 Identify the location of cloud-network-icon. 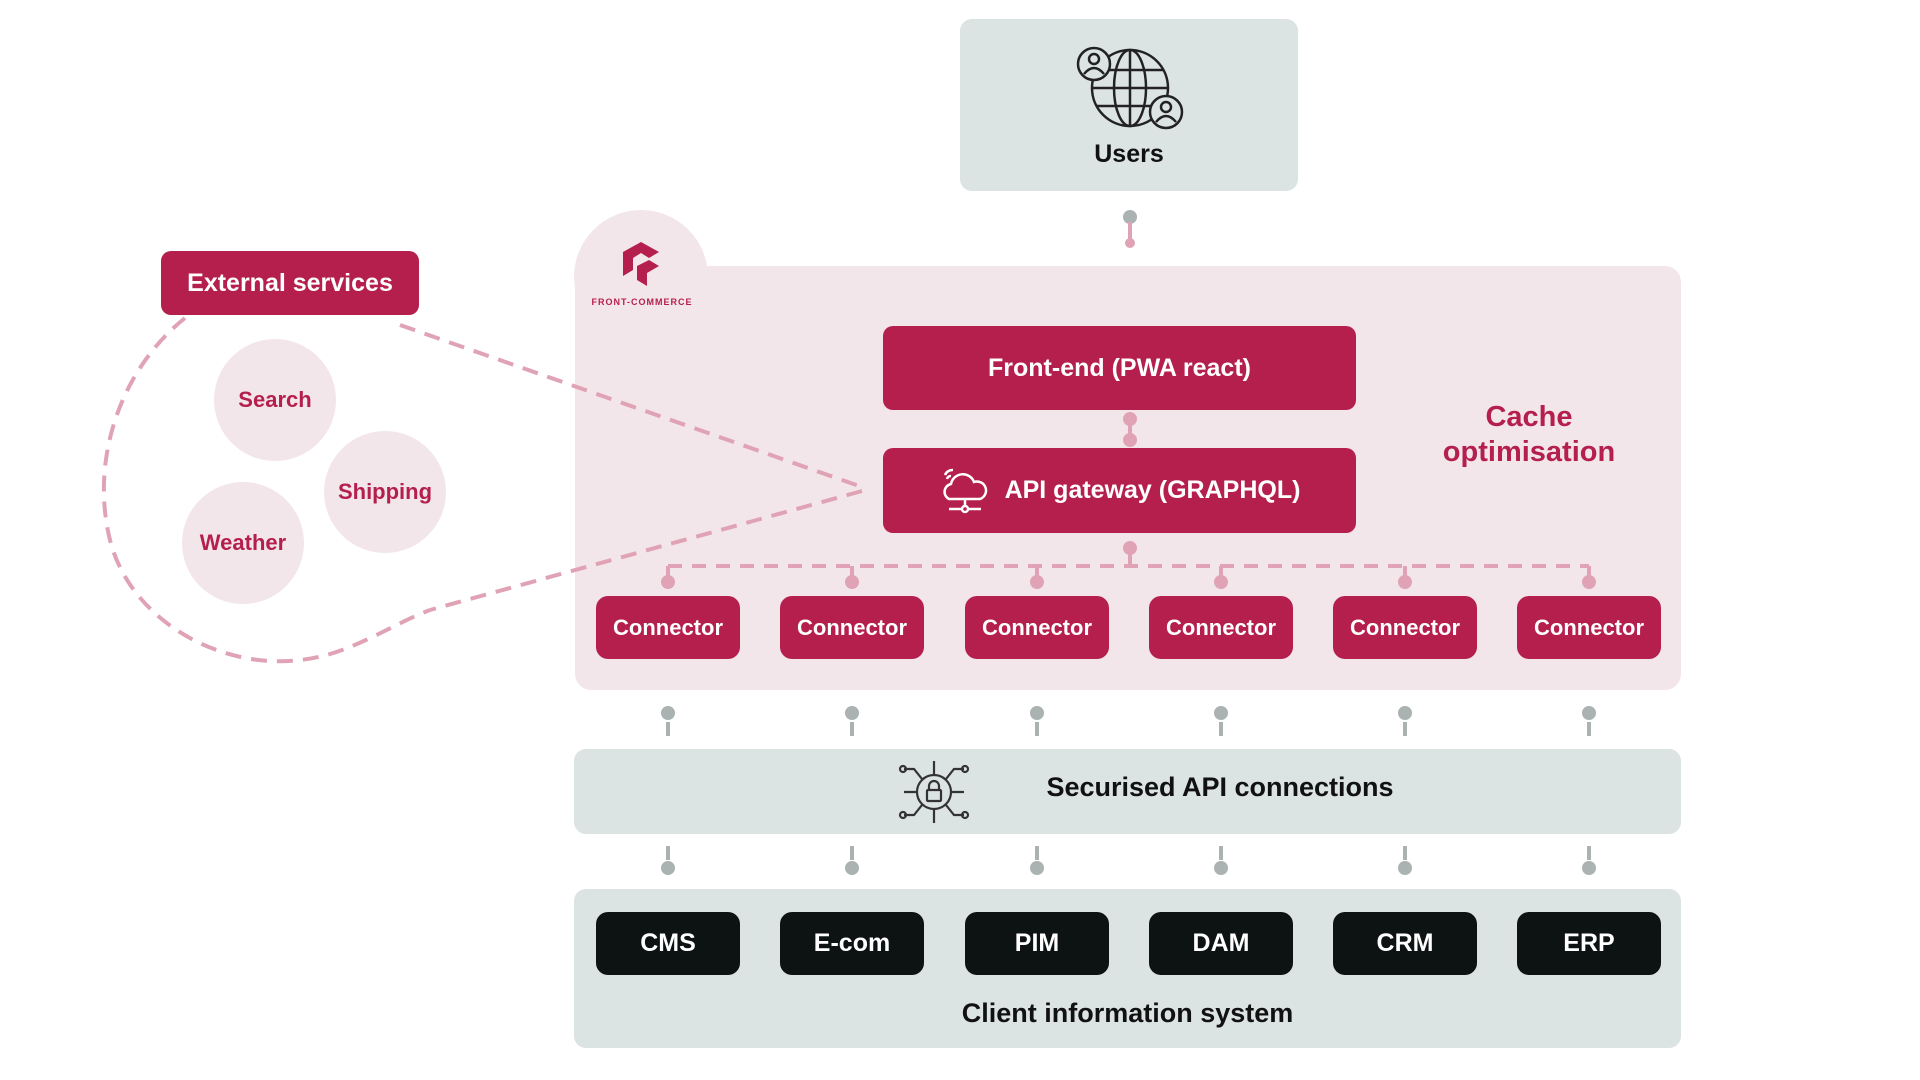
(964, 490).